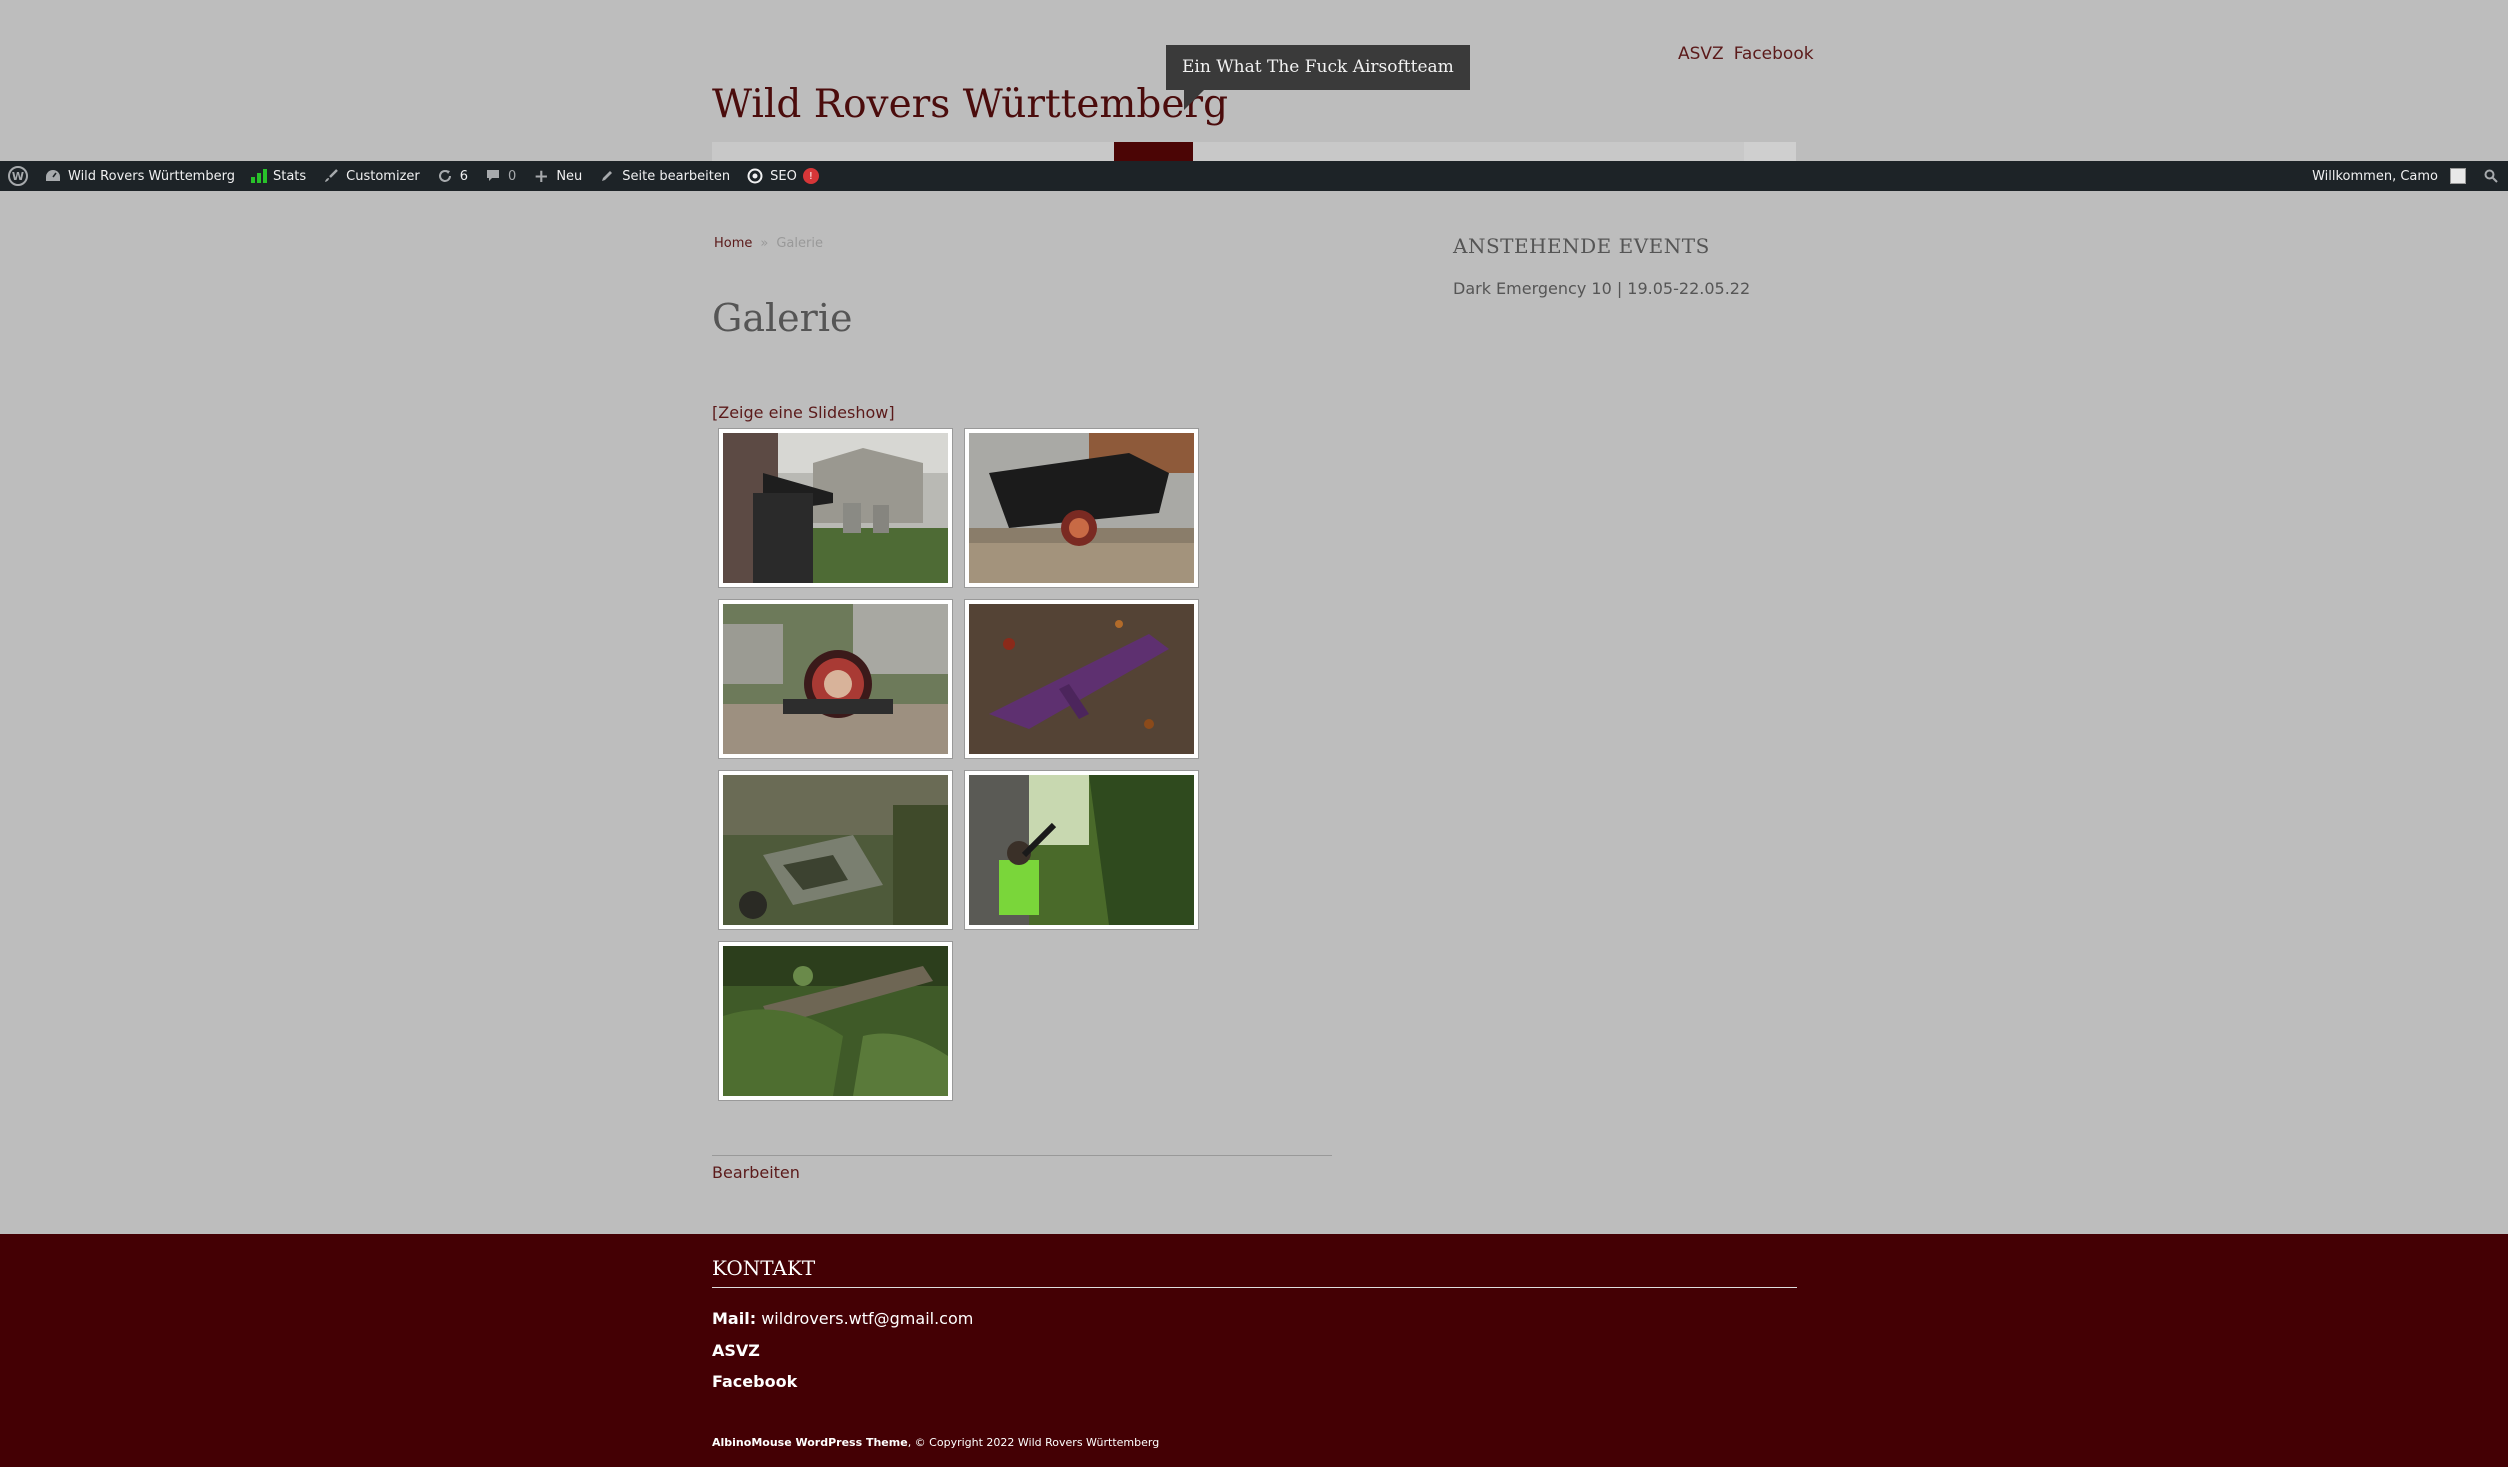 Image resolution: width=2508 pixels, height=1467 pixels. What do you see at coordinates (756, 1172) in the screenshot?
I see `edit-link: Bearbeiten` at bounding box center [756, 1172].